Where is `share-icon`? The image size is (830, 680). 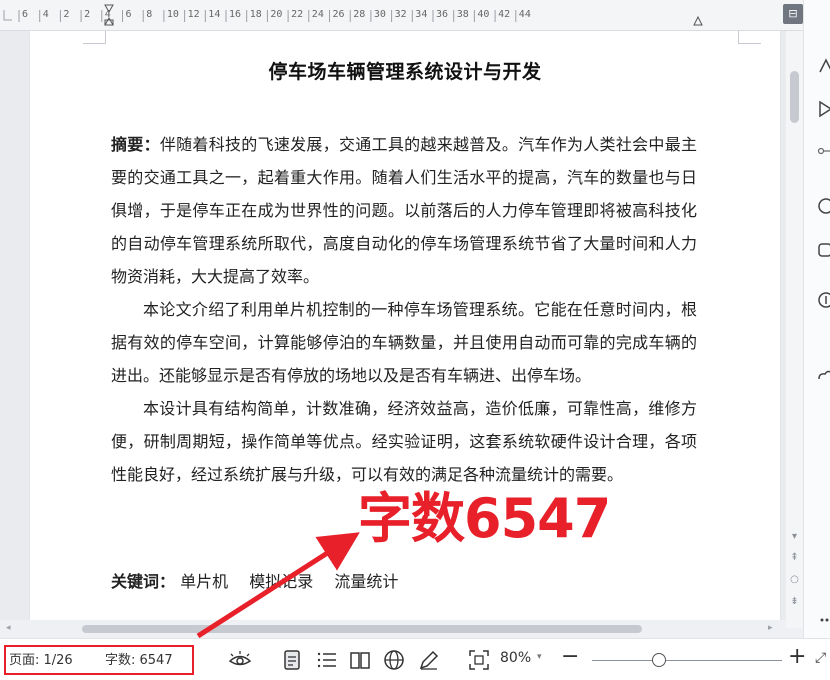 share-icon is located at coordinates (823, 250).